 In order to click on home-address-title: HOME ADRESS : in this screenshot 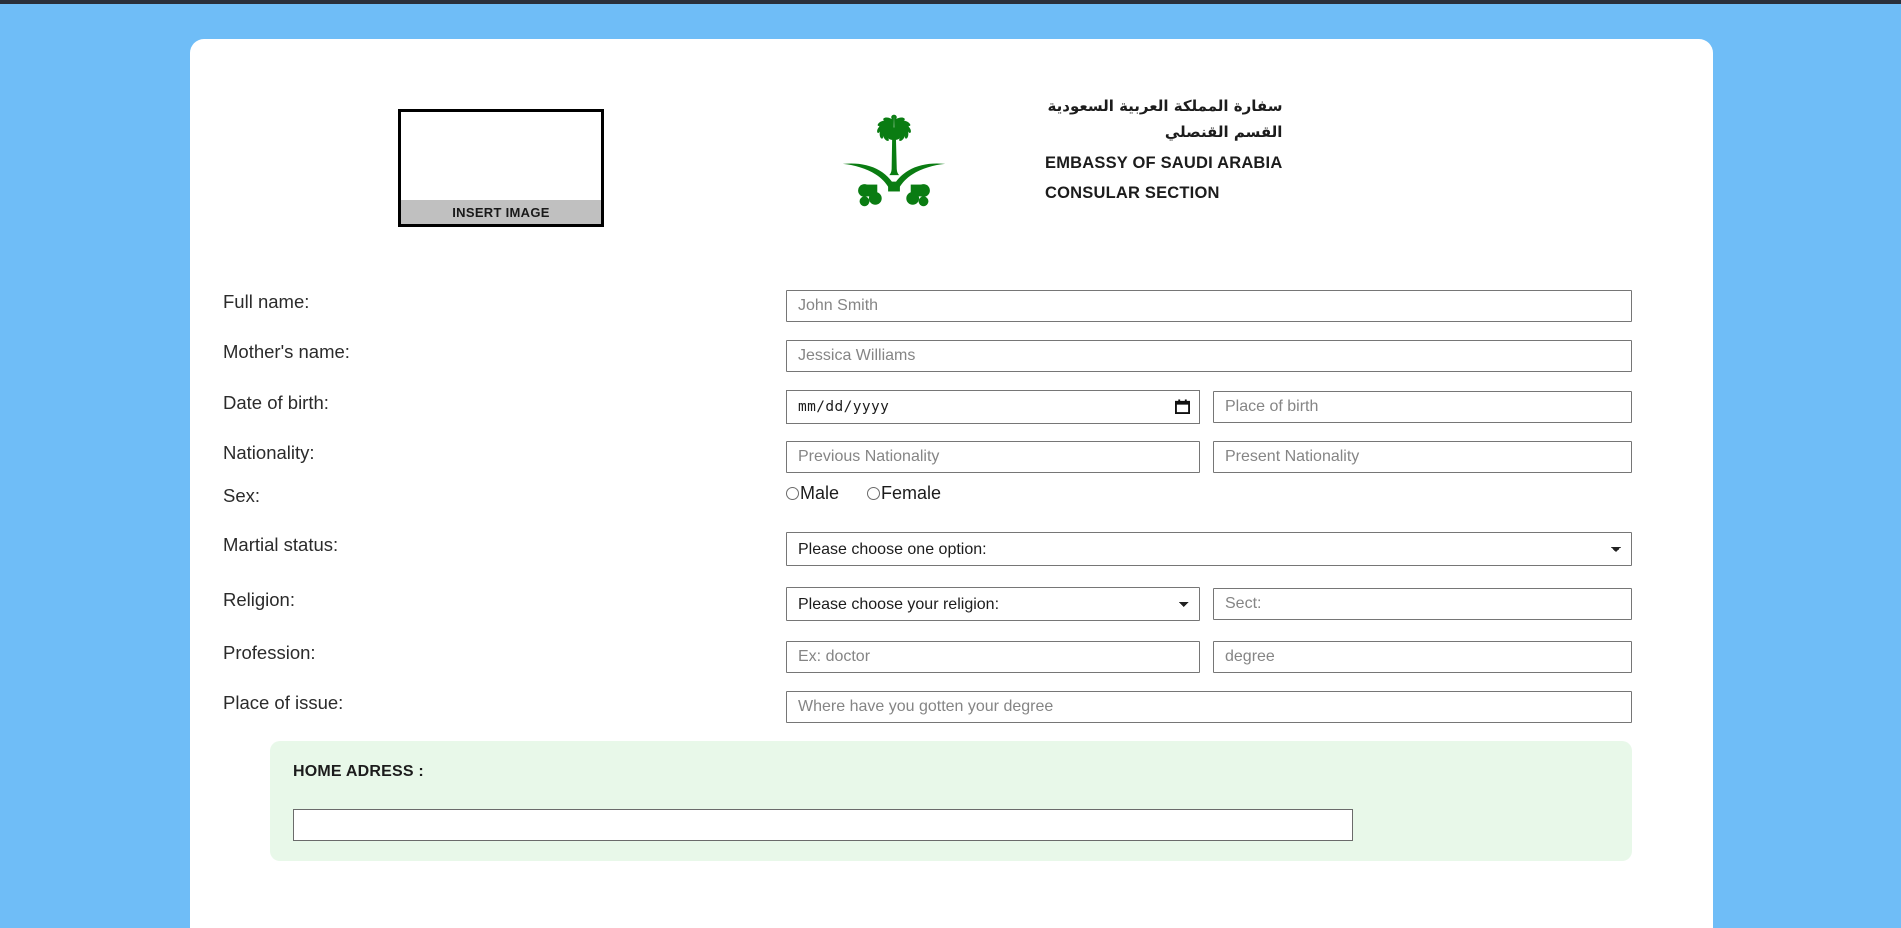, I will do `click(358, 771)`.